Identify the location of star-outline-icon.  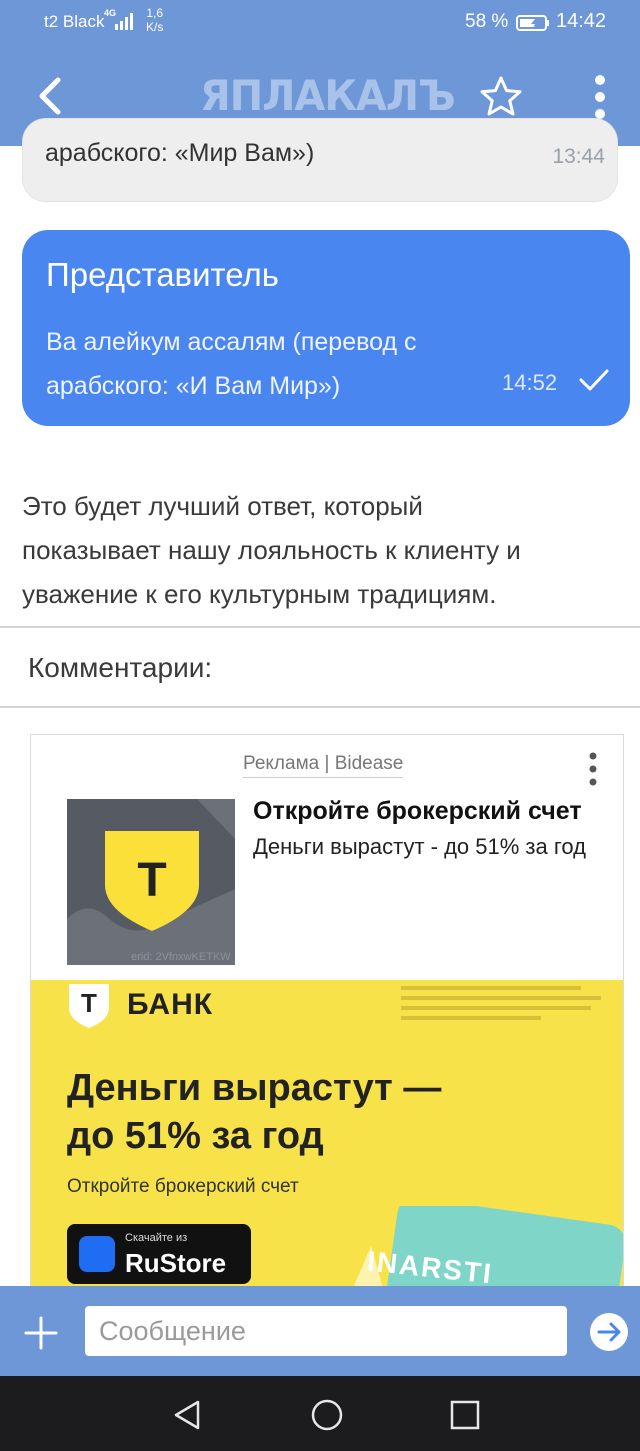
(501, 97).